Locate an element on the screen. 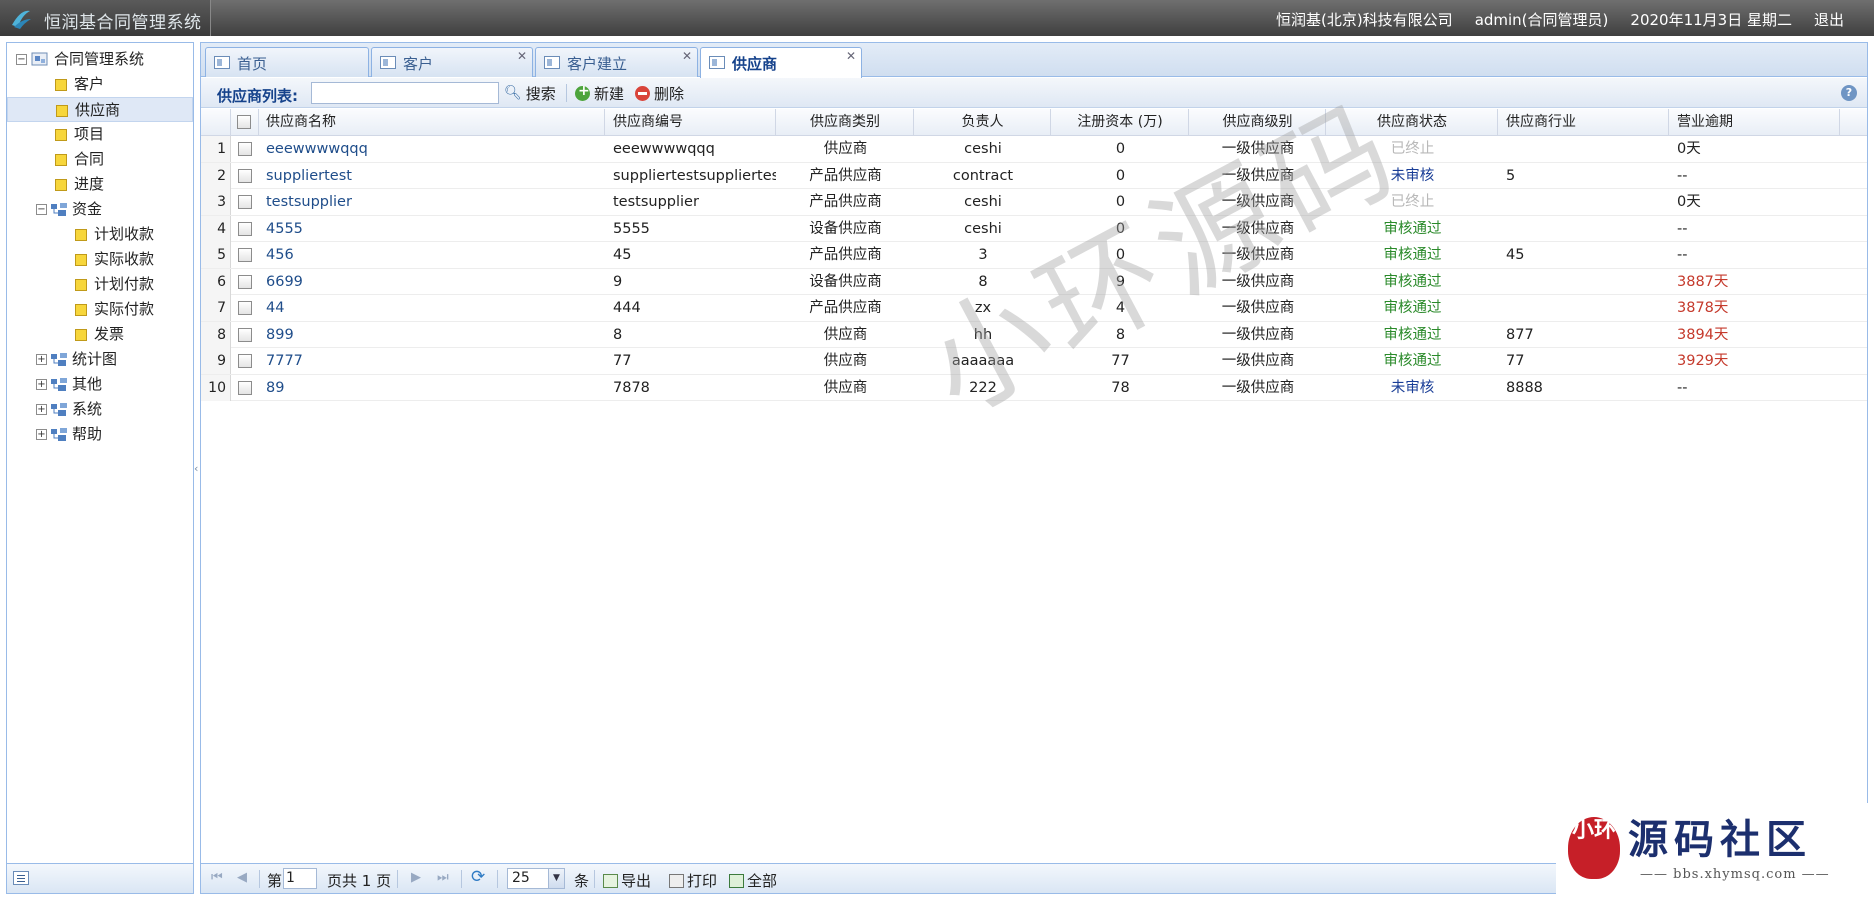 This screenshot has height=900, width=1874. row-number: 8 is located at coordinates (216, 334).